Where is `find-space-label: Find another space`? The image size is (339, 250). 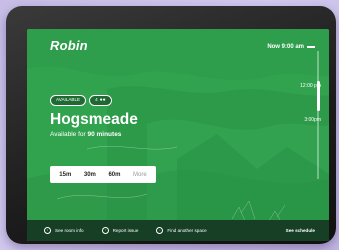 find-space-label: Find another space is located at coordinates (187, 230).